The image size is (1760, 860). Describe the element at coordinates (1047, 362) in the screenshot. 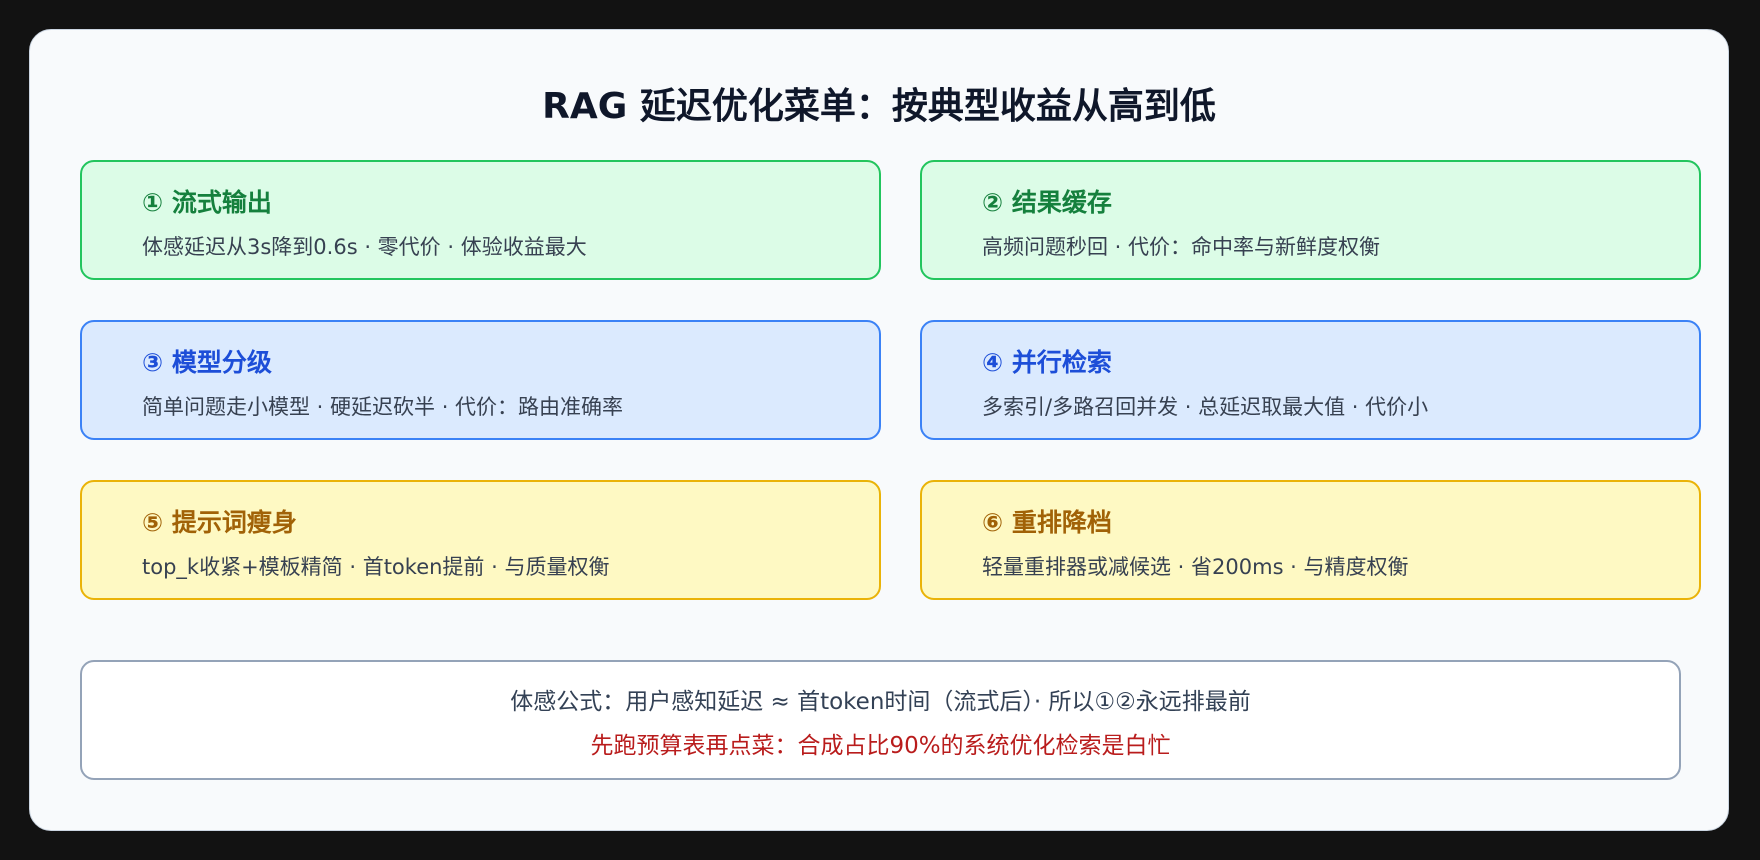

I see `card-title: ④ 并行检索` at that location.